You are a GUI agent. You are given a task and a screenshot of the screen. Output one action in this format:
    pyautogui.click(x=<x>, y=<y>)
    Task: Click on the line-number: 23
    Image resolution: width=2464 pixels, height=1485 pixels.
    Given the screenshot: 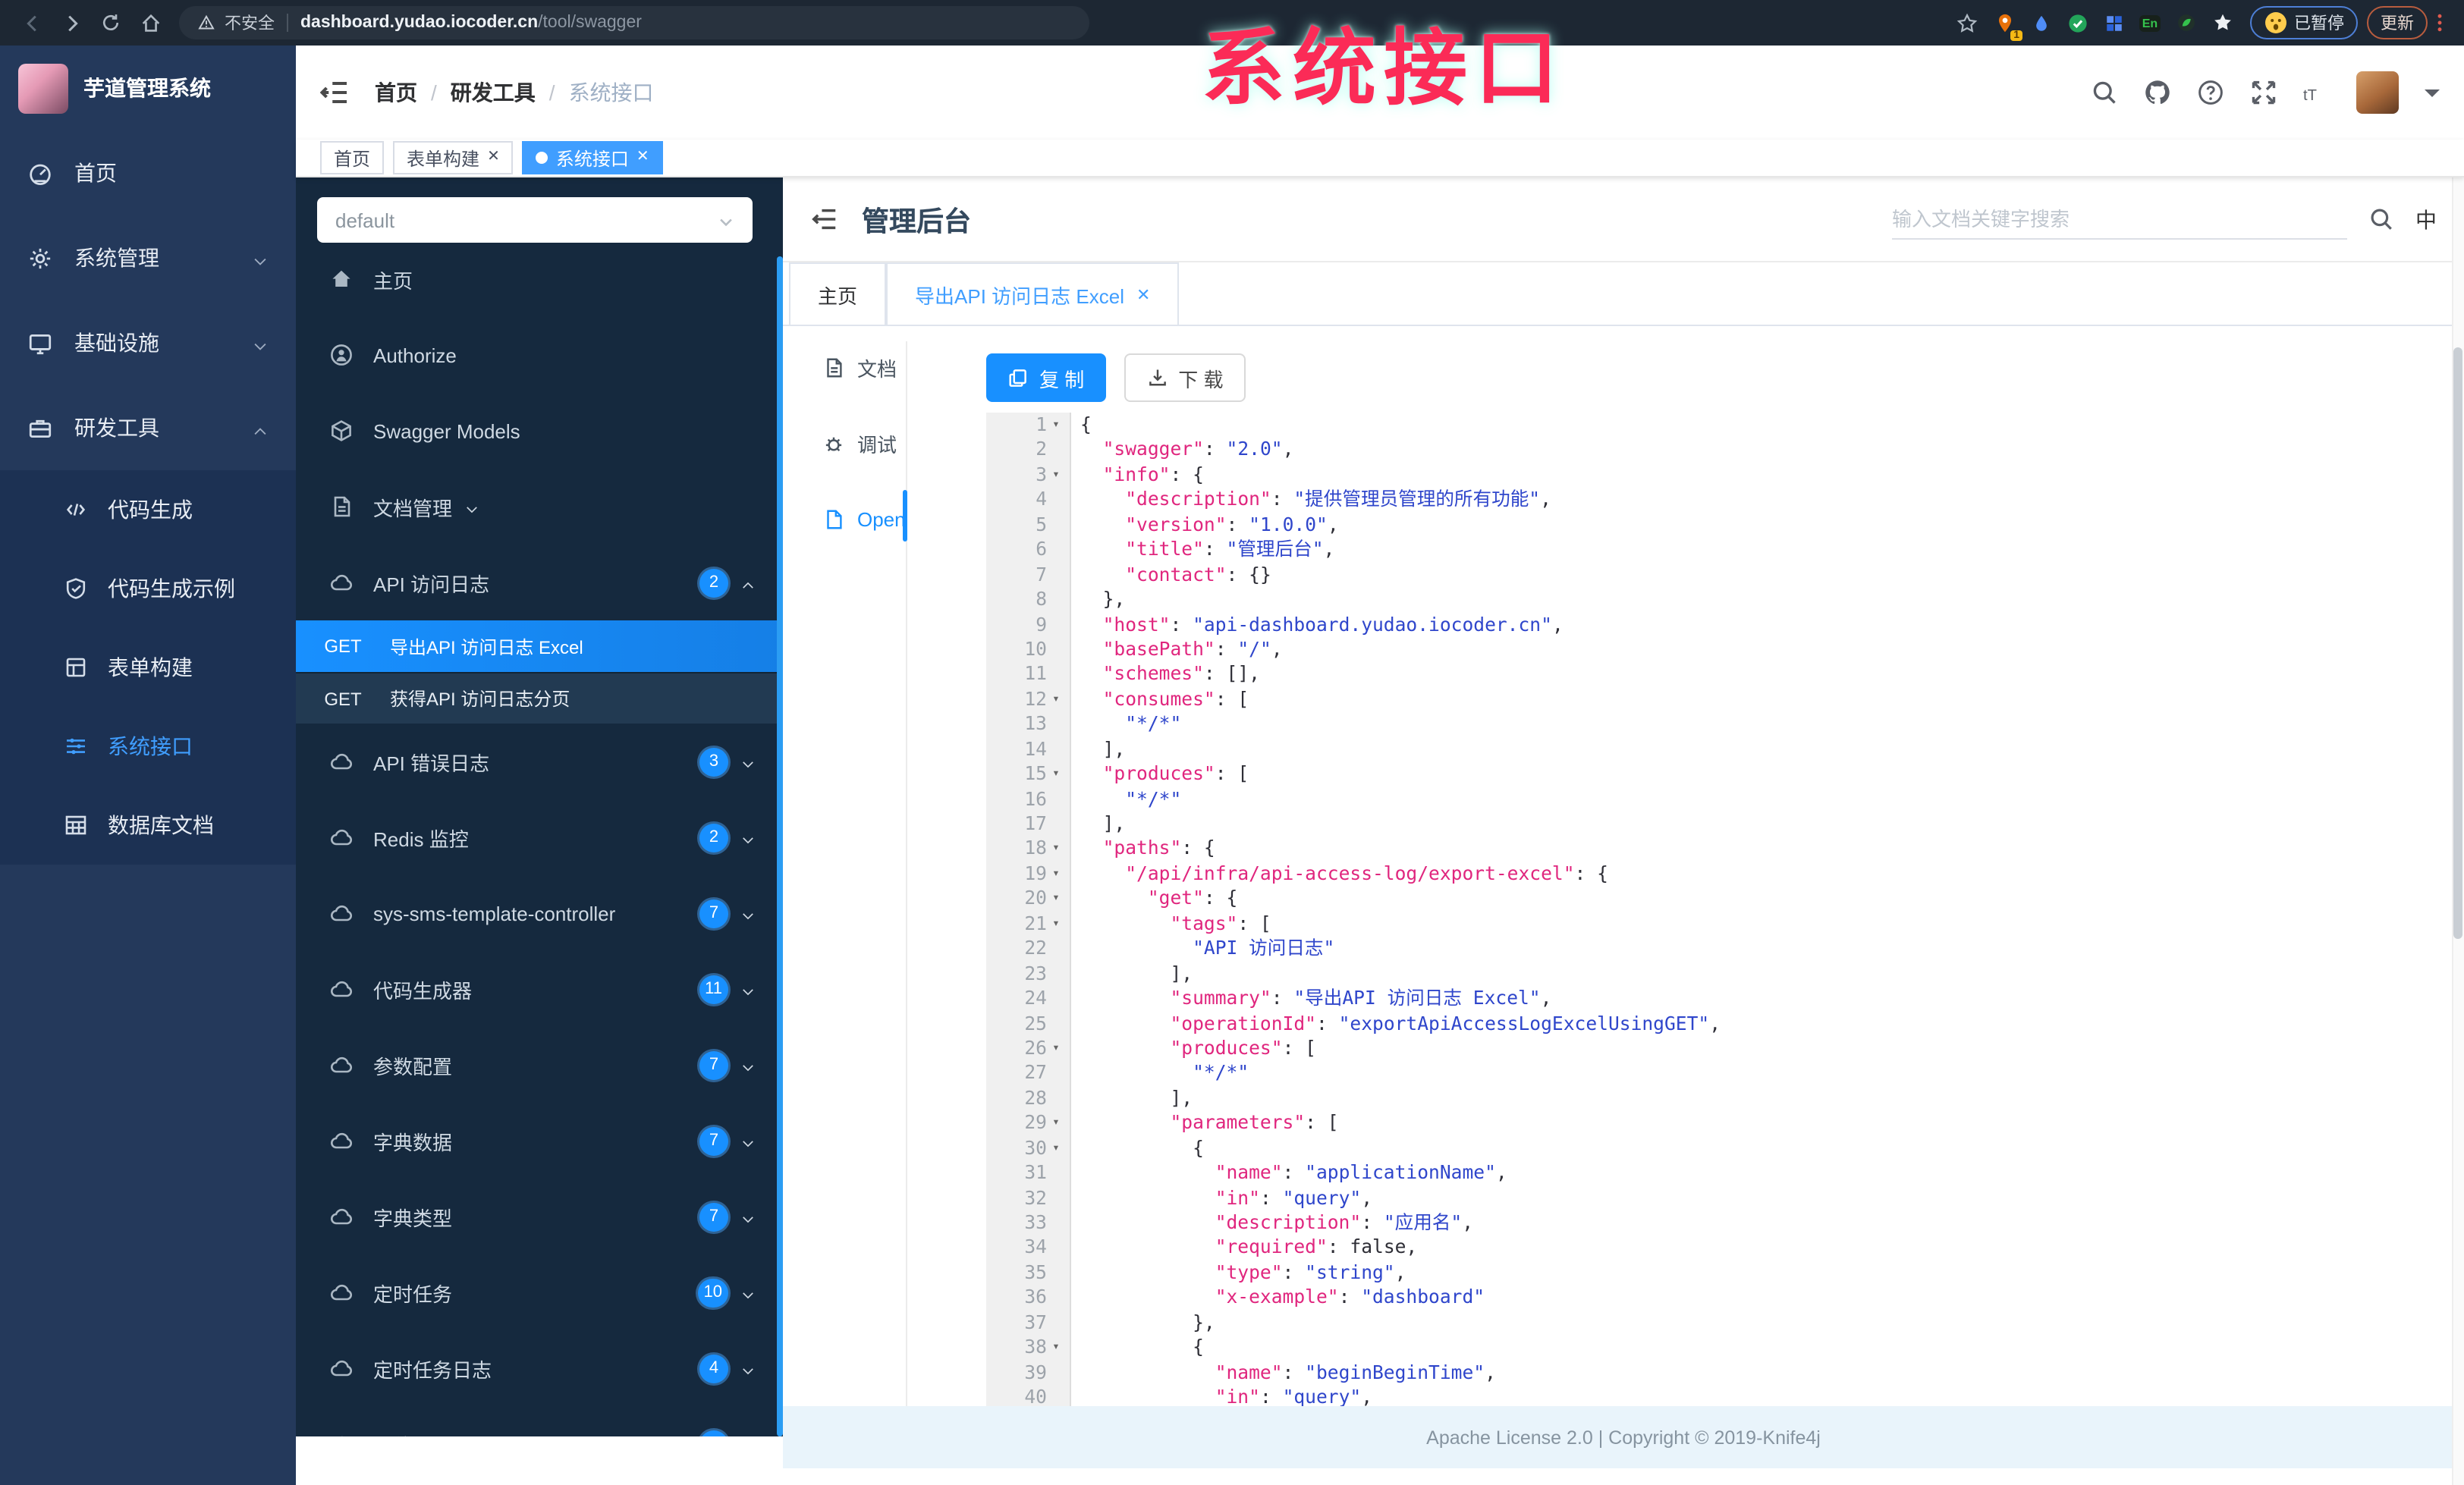 What is the action you would take?
    pyautogui.click(x=1035, y=973)
    